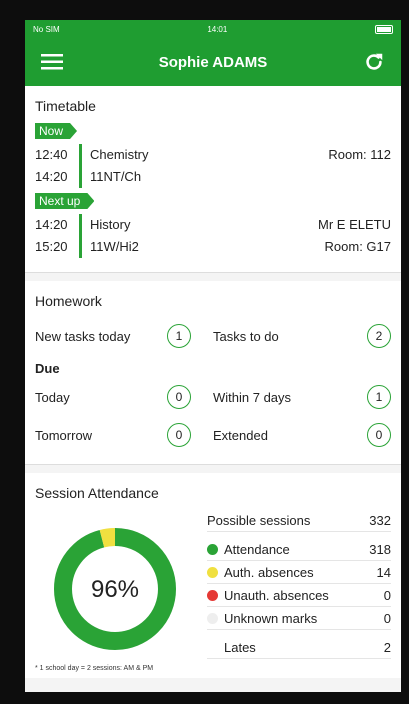 This screenshot has height=704, width=409. What do you see at coordinates (387, 595) in the screenshot?
I see `unauth-absences-value: 0` at bounding box center [387, 595].